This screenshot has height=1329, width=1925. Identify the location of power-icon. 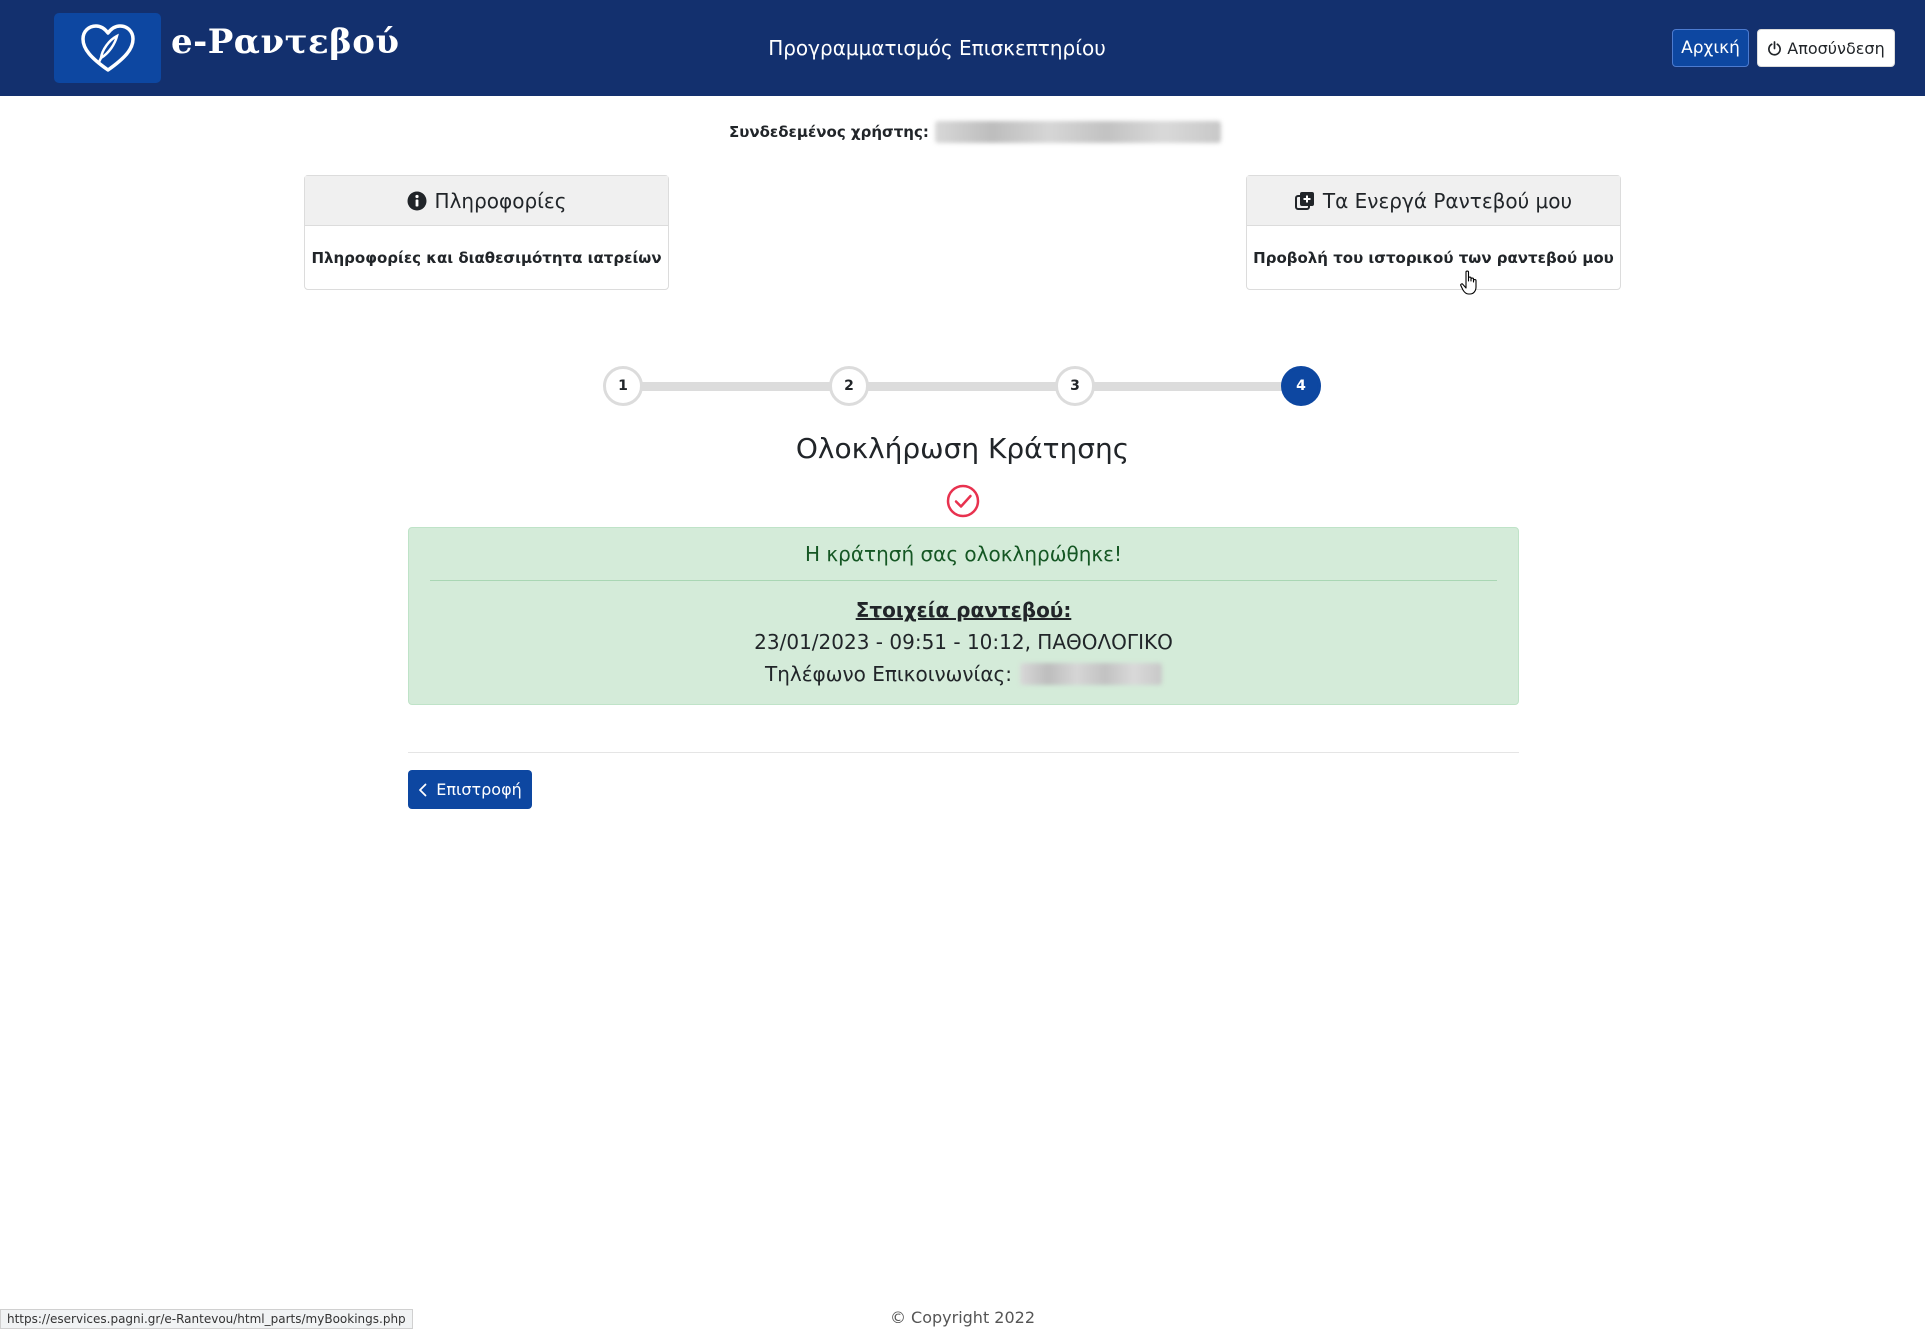
(1775, 48).